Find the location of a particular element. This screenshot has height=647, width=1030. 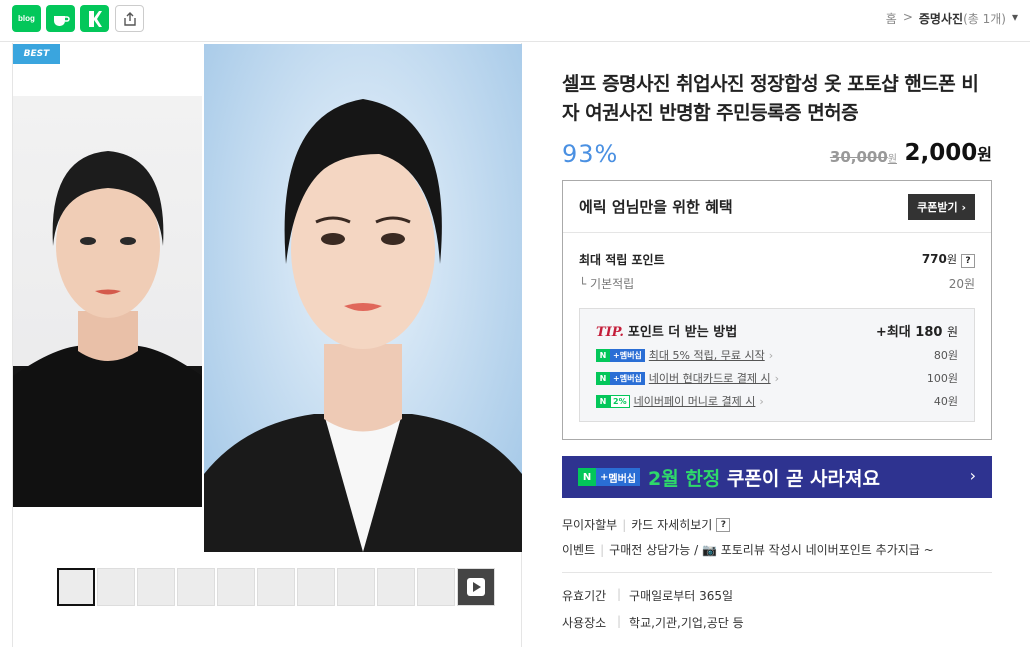

play-icon is located at coordinates (476, 587).